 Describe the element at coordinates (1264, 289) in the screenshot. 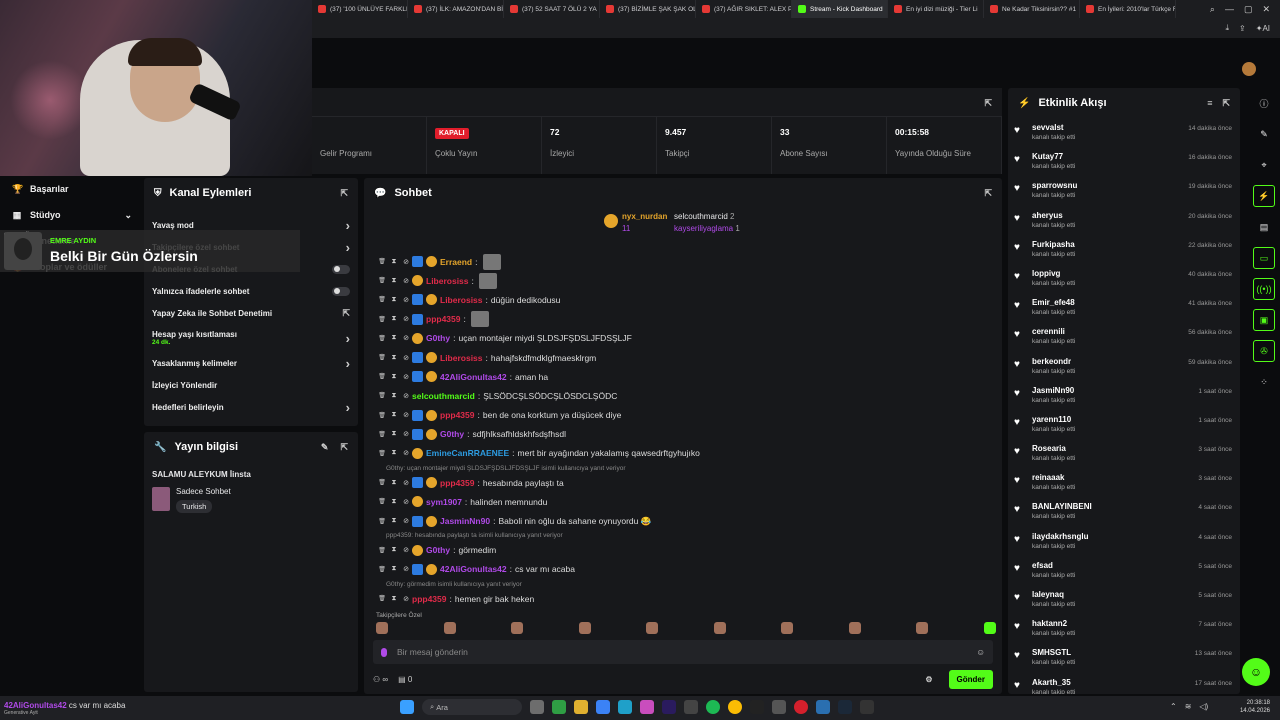

I see `broadcast-icon: ((•))` at that location.